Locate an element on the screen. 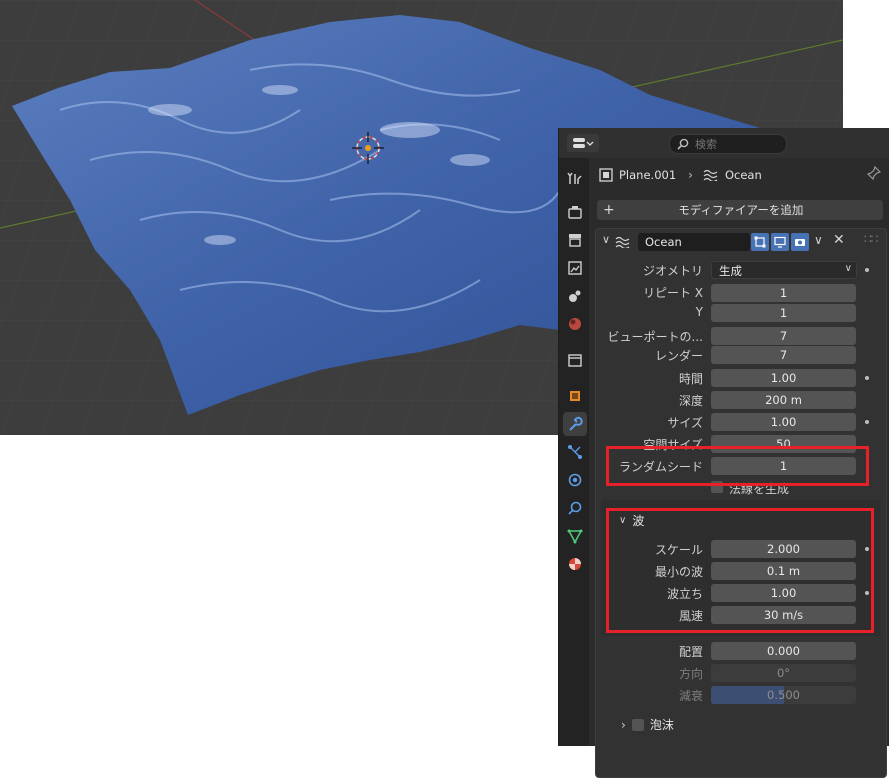  direction-label: 方向 is located at coordinates (690, 674).